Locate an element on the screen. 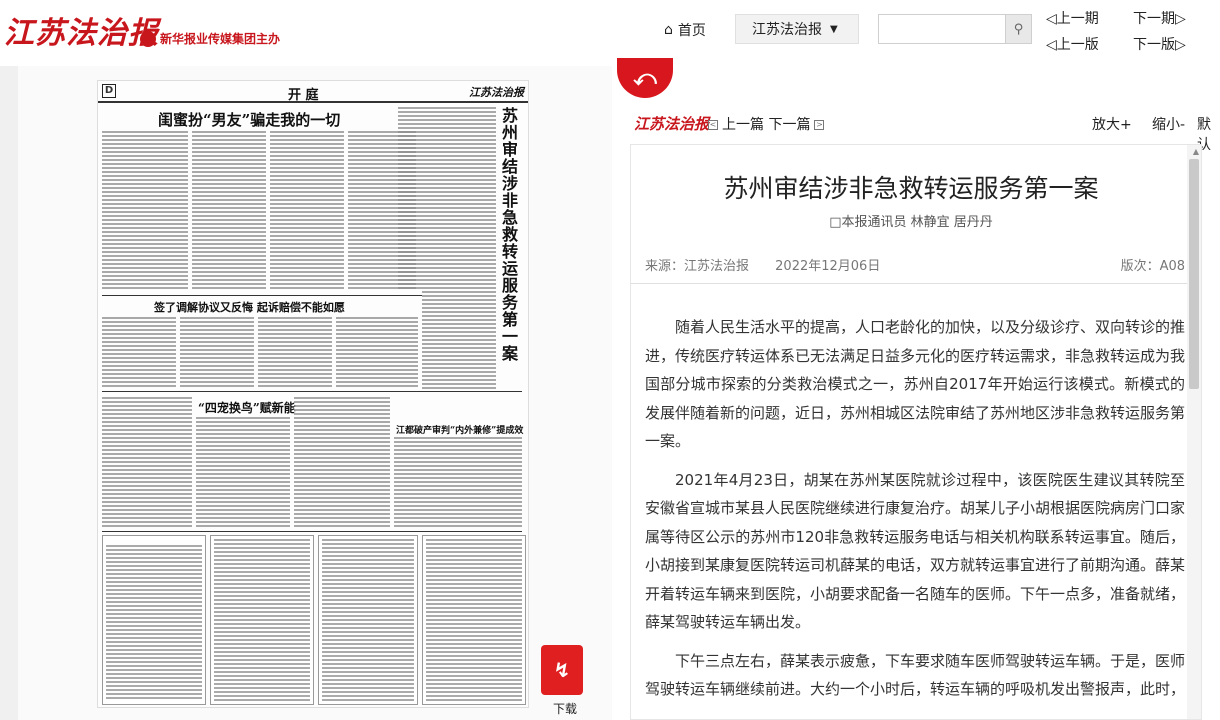 This screenshot has height=720, width=1220. page-header: D 开 庭 江苏法治报 is located at coordinates (313, 92).